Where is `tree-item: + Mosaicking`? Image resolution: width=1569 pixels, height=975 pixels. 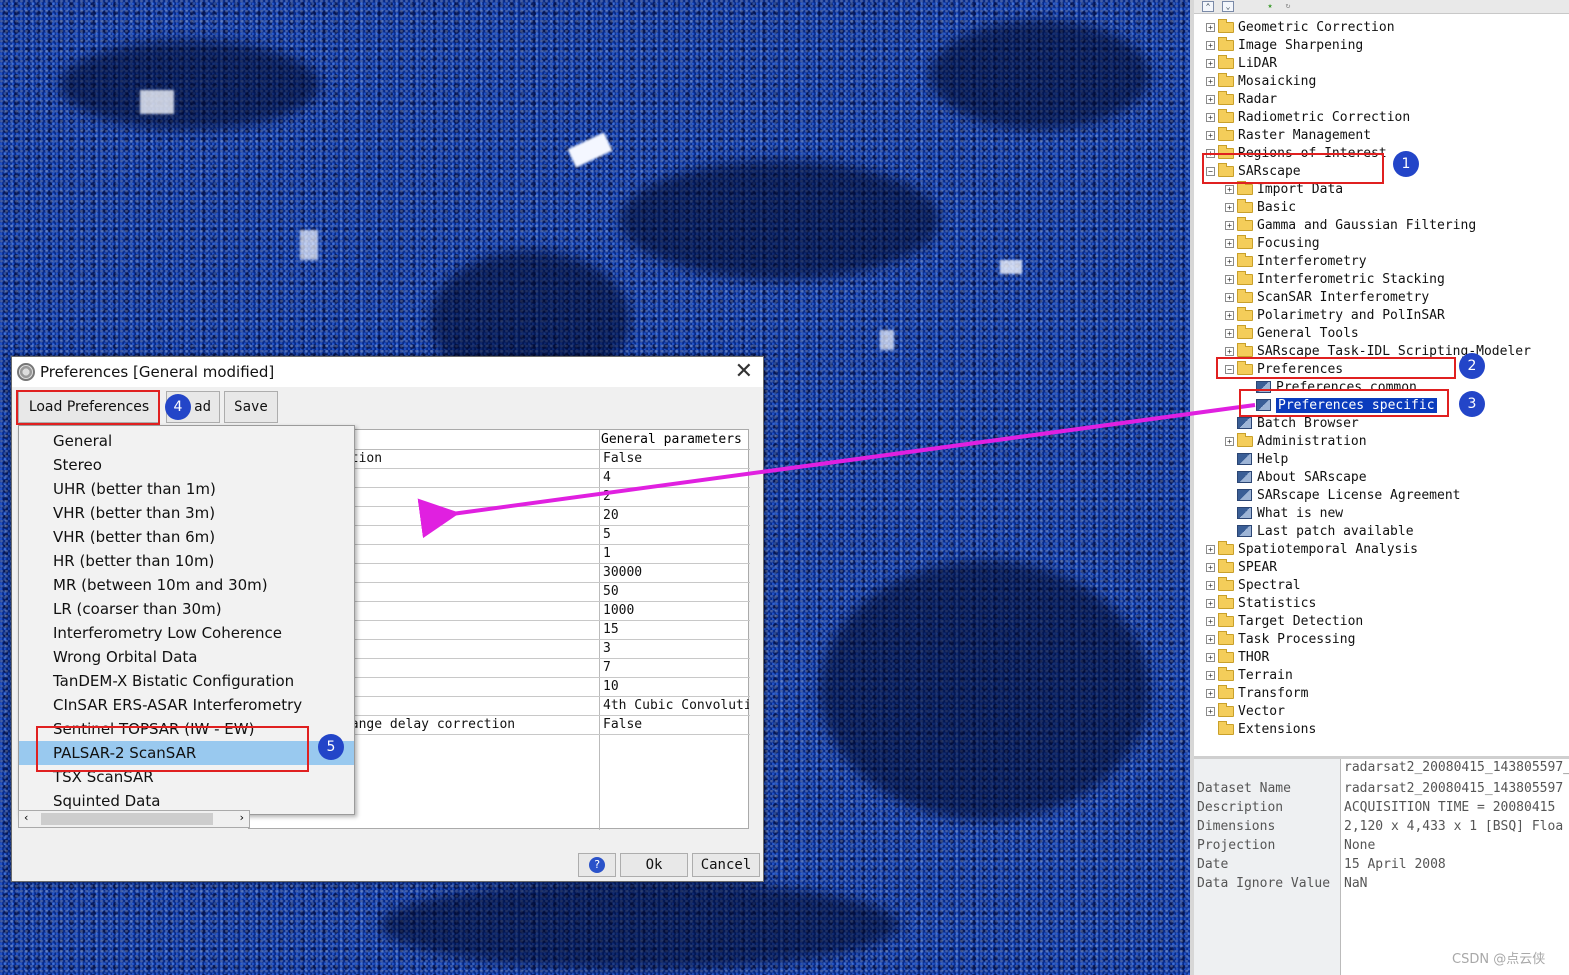
tree-item: + Mosaicking is located at coordinates (1261, 81).